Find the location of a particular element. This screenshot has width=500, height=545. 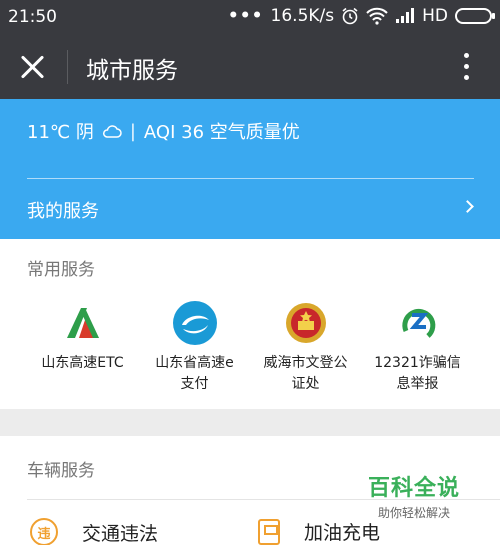

traffic-violation-item: 违 交通违法 is located at coordinates (94, 531).